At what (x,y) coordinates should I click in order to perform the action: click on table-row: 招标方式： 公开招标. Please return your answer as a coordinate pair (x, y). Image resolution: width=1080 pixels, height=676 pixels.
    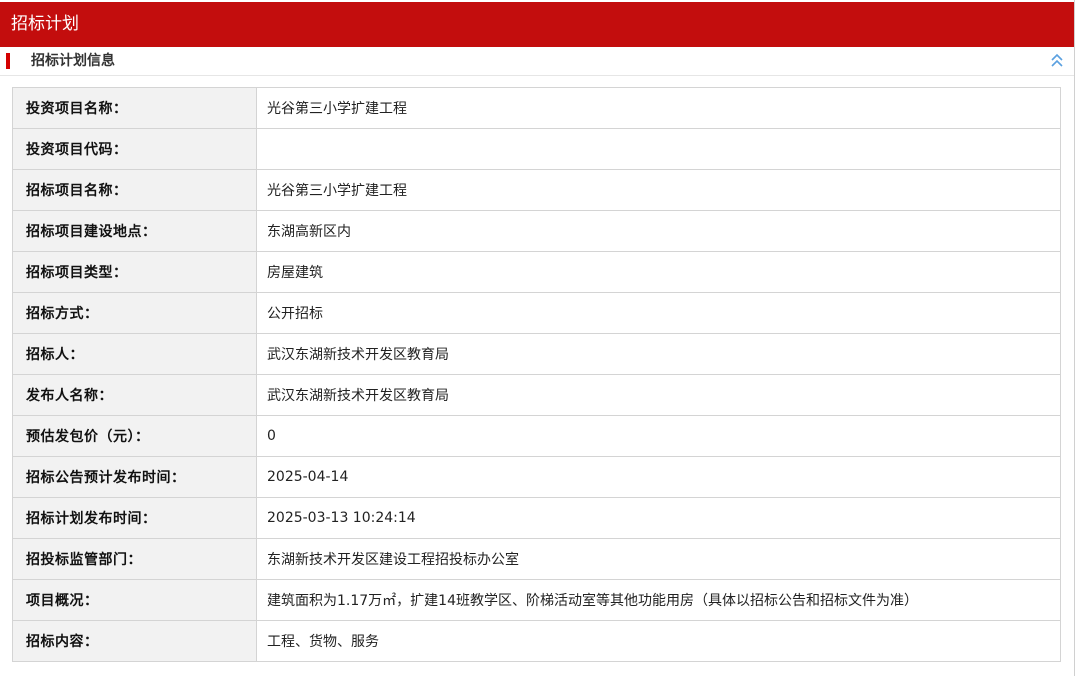
    Looking at the image, I should click on (536, 313).